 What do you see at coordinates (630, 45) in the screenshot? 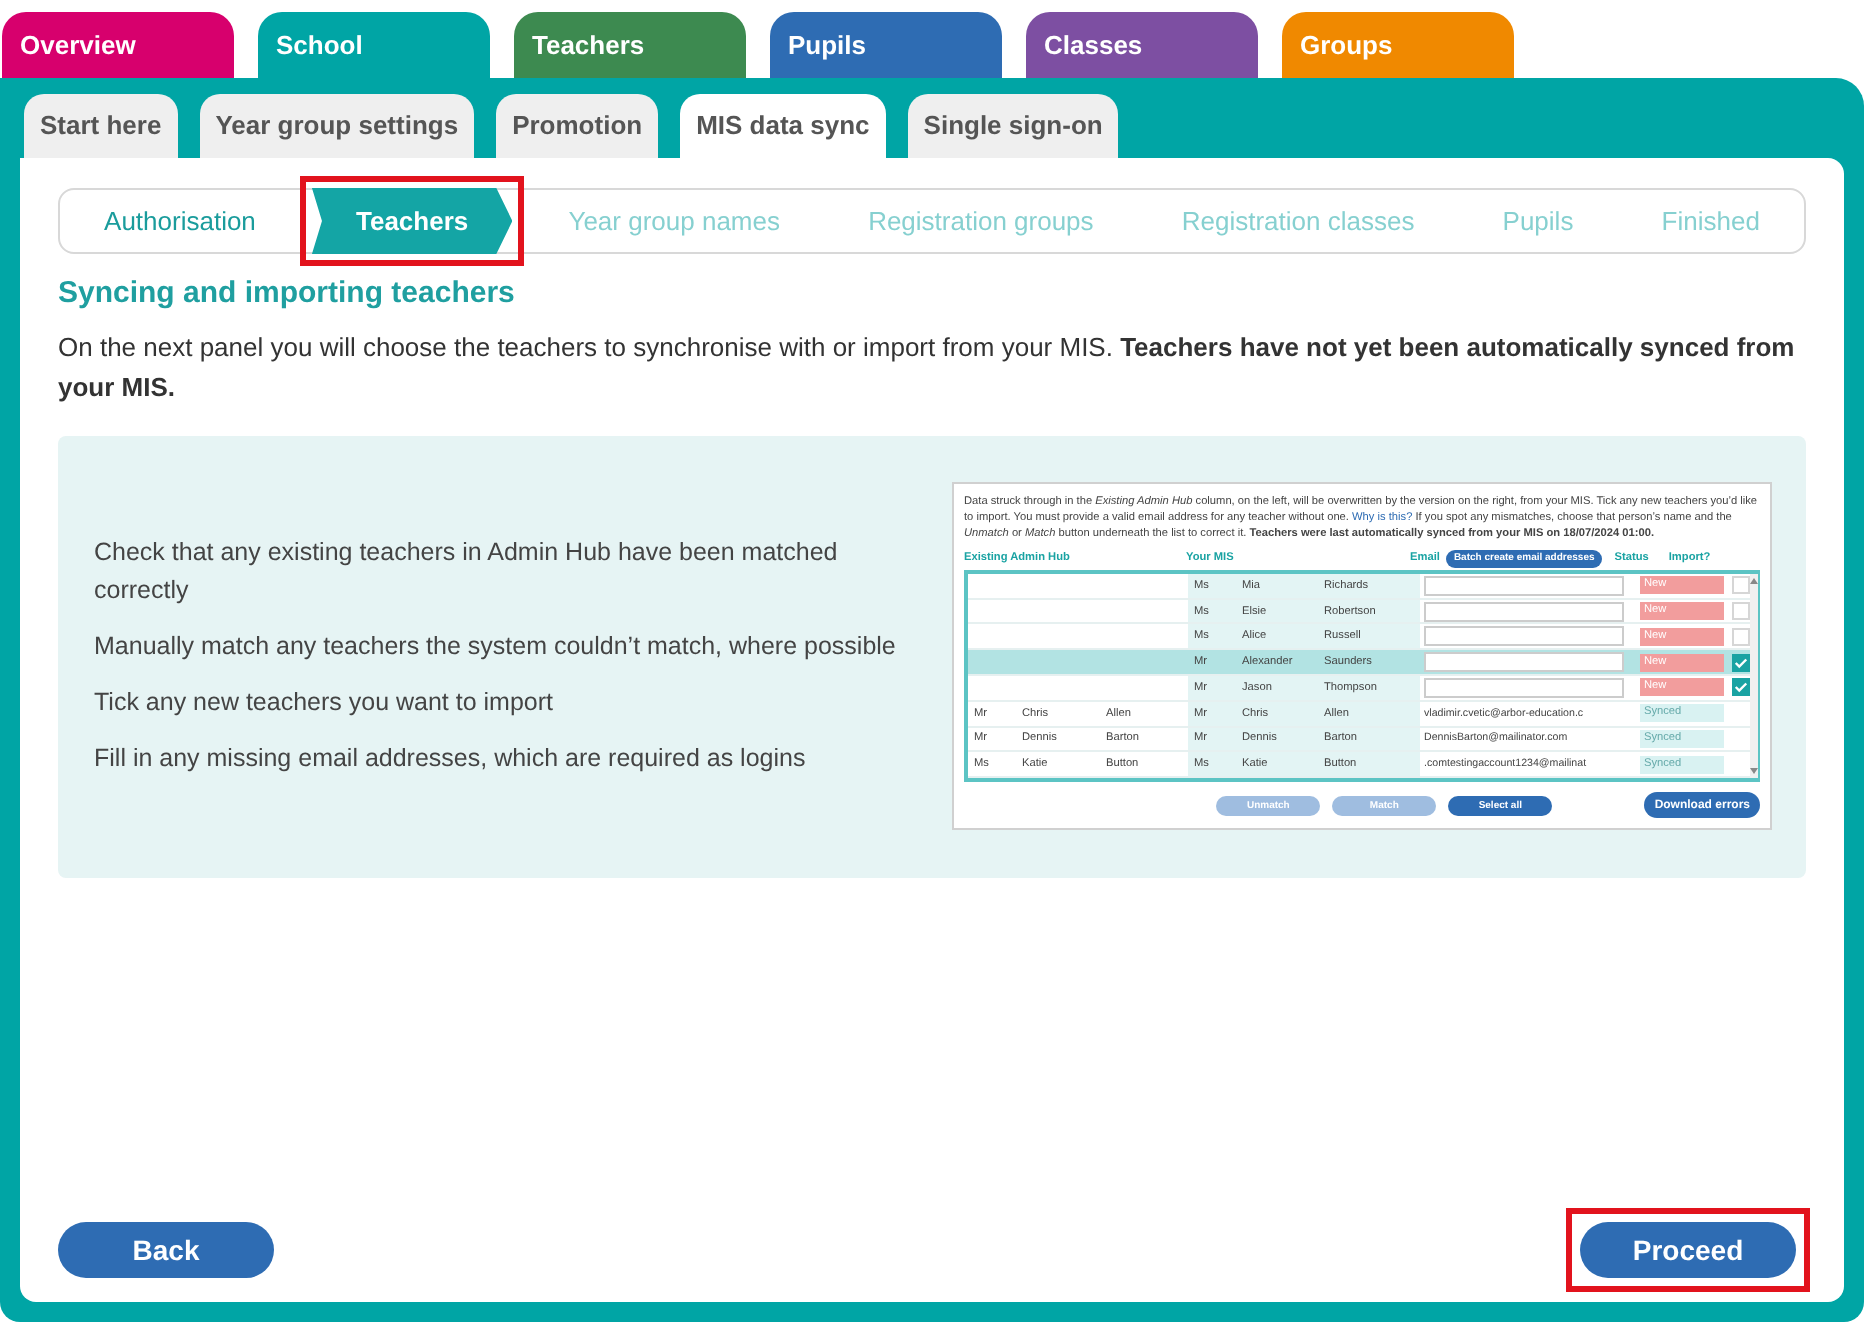
I see `main-tab: Teachers` at bounding box center [630, 45].